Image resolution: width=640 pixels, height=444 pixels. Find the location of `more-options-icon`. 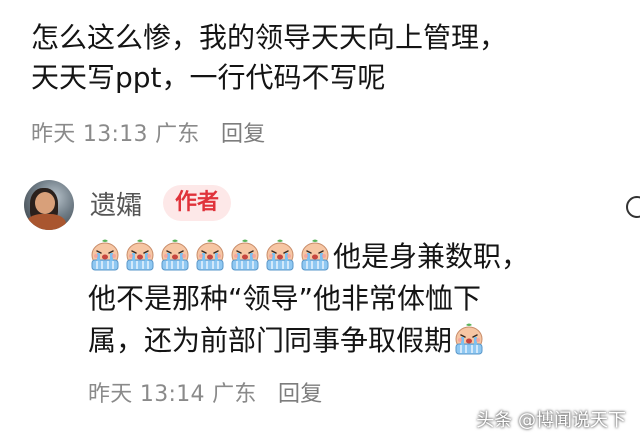

more-options-icon is located at coordinates (633, 207).